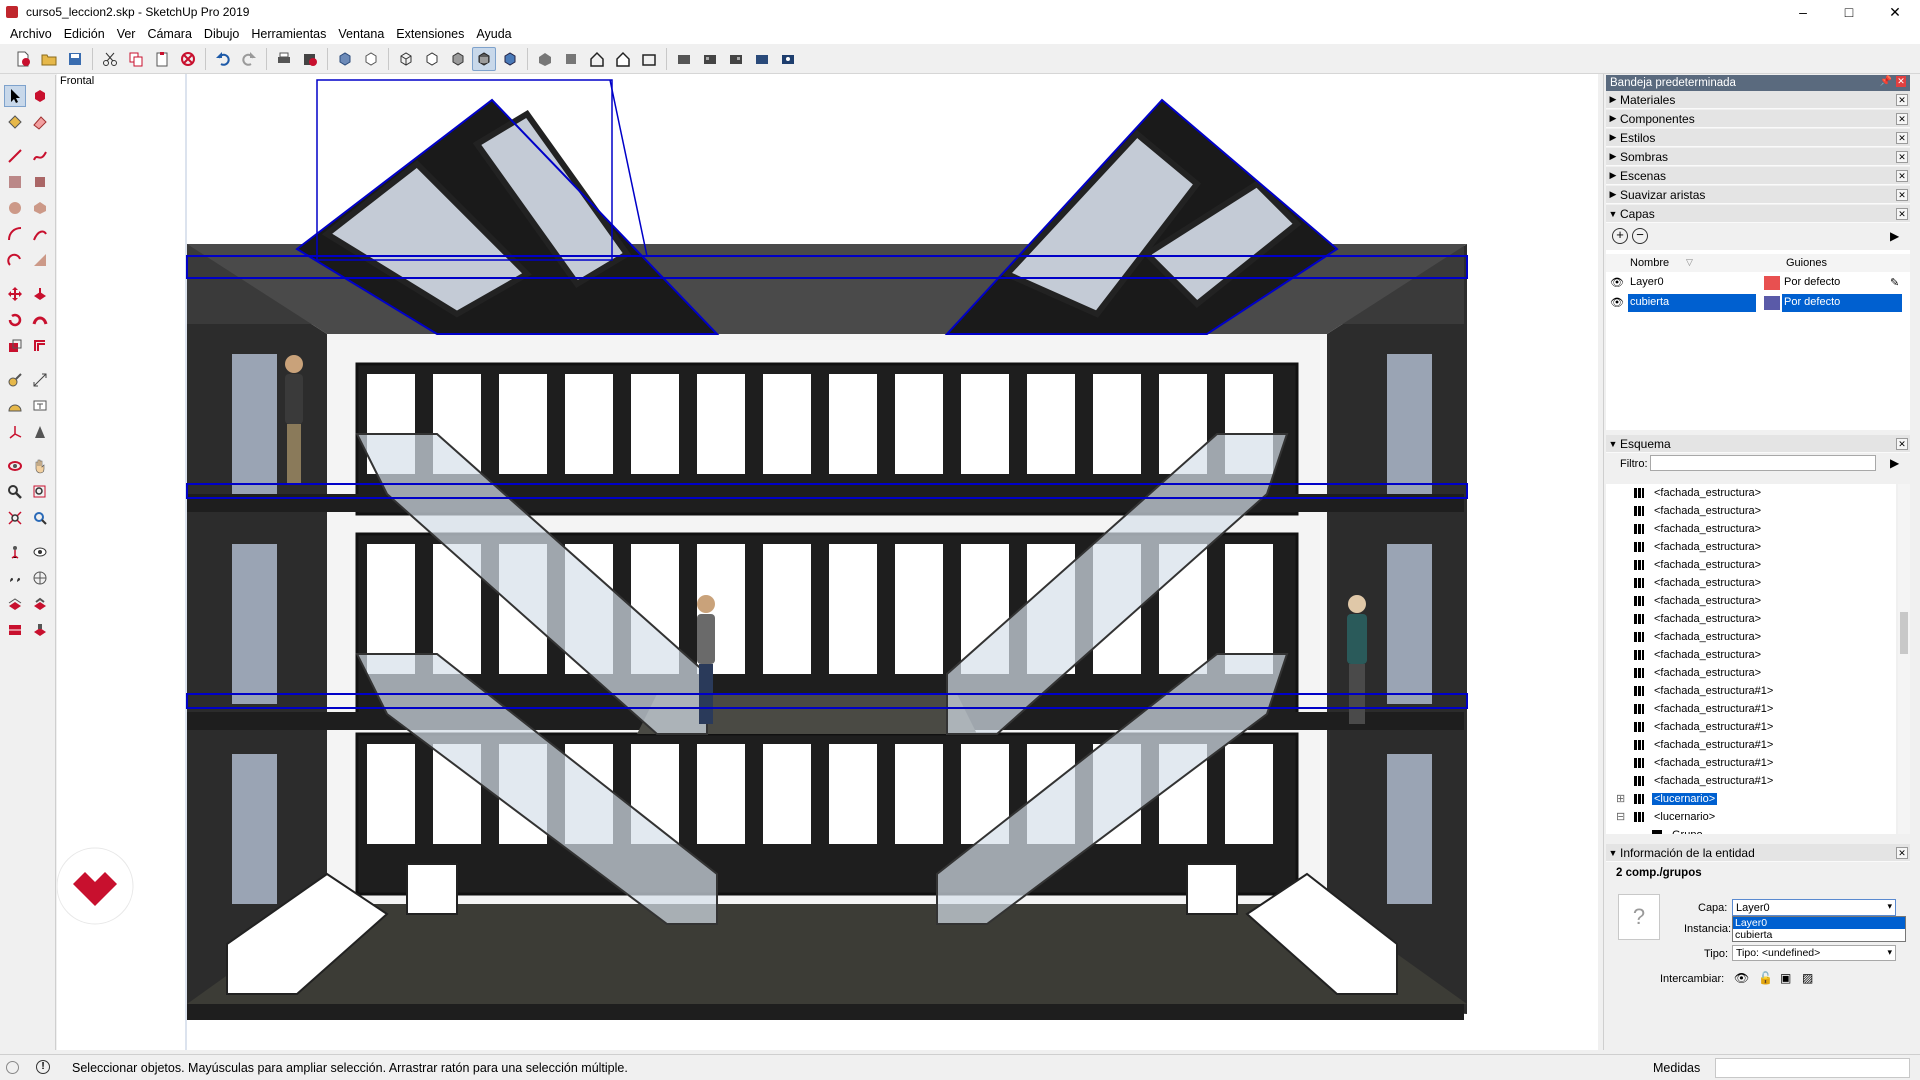 This screenshot has width=1920, height=1080. I want to click on follow-me-icon, so click(40, 320).